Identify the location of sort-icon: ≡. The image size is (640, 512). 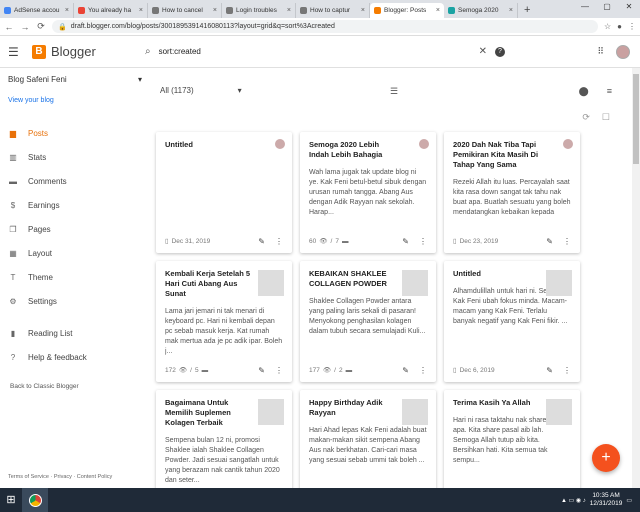
(609, 91).